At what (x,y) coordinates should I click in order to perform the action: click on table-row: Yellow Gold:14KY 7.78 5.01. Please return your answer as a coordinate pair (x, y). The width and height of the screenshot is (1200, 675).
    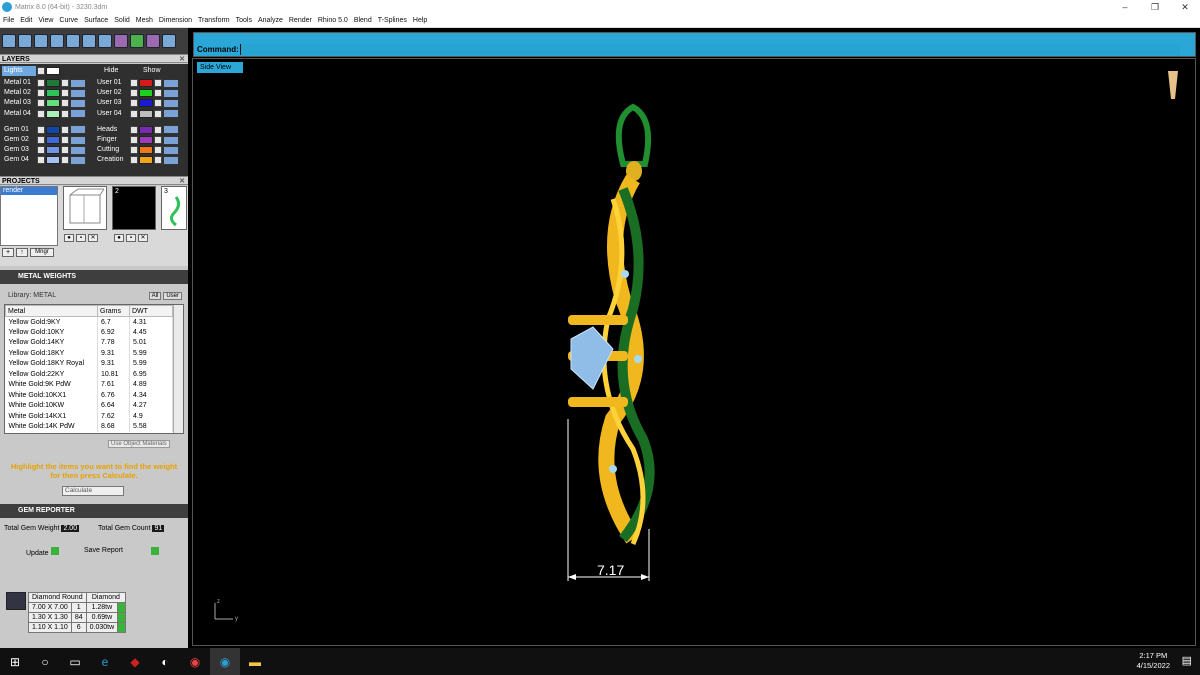
    Looking at the image, I should click on (89, 342).